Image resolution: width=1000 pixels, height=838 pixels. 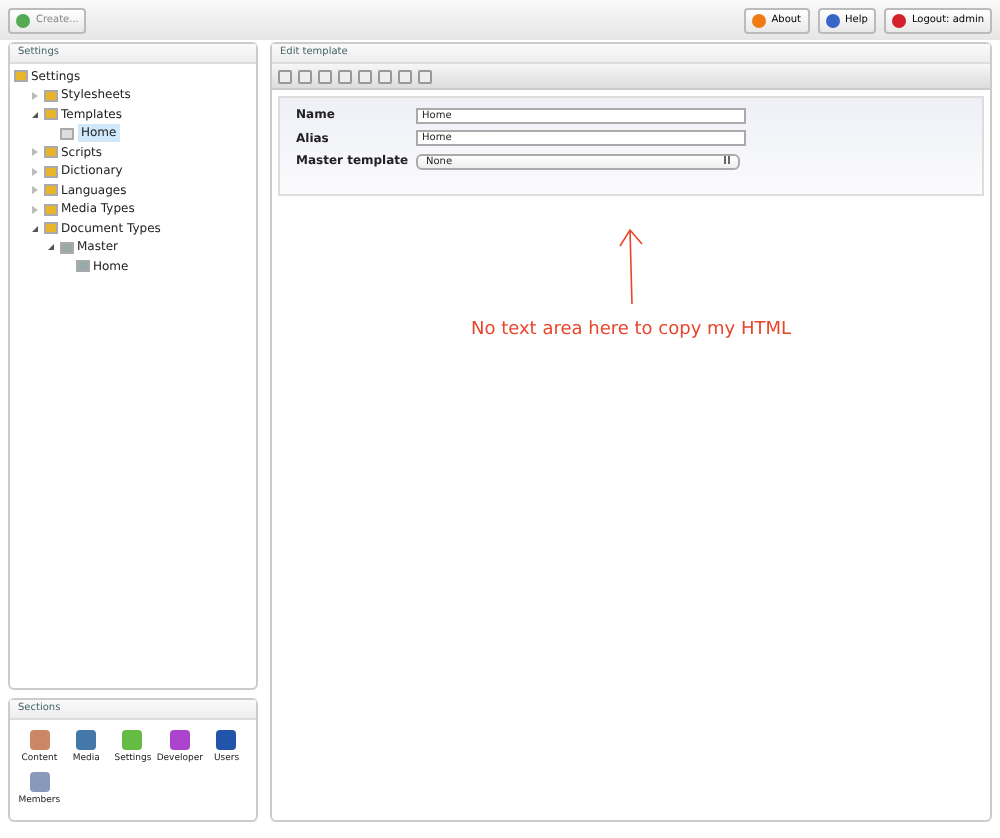 I want to click on annotation-text: No text area here to copy my HTML, so click(x=631, y=330).